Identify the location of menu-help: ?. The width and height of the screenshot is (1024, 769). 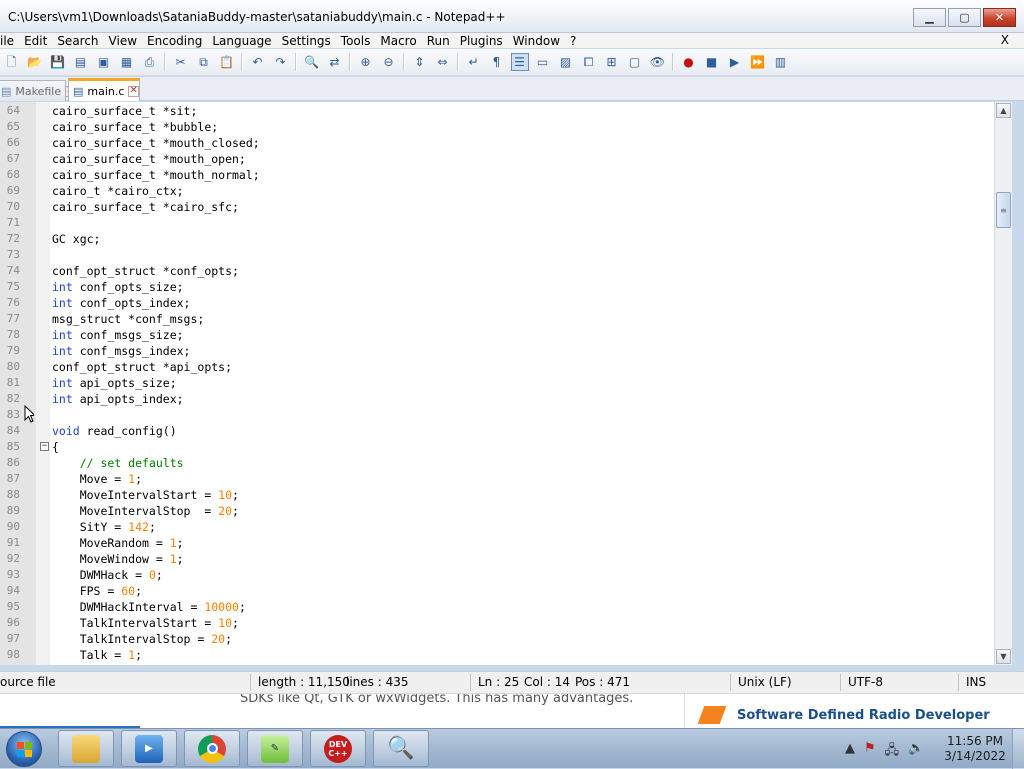
(573, 41).